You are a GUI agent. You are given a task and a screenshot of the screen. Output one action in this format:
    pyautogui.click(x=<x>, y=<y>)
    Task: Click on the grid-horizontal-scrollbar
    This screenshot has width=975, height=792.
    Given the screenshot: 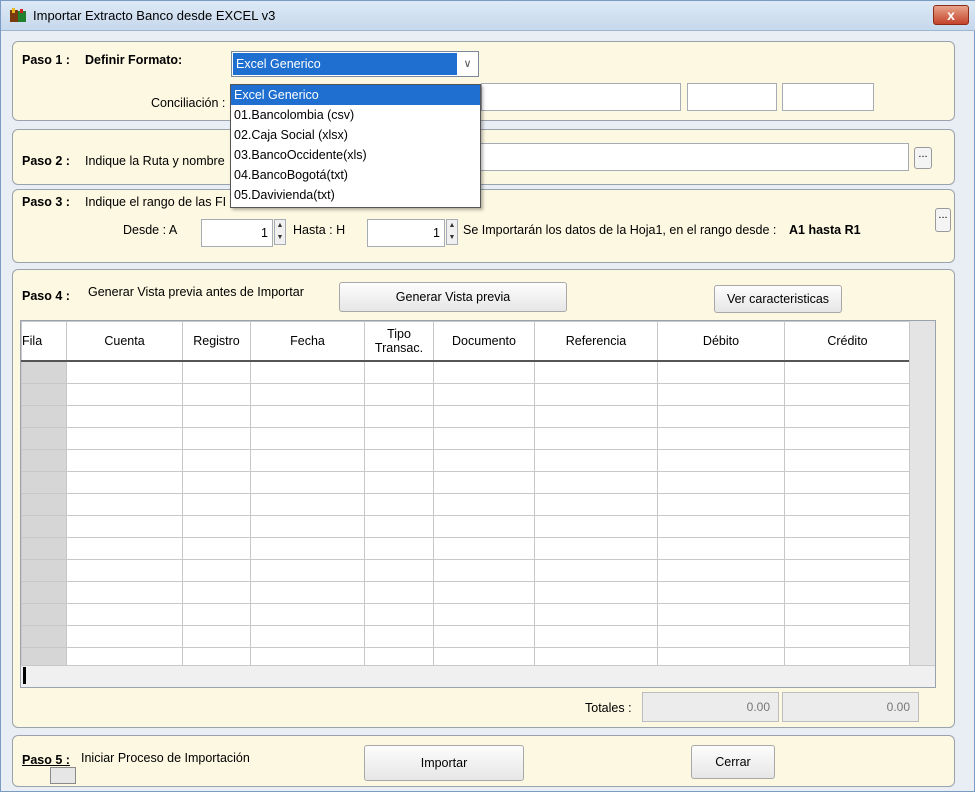 What is the action you would take?
    pyautogui.click(x=478, y=676)
    